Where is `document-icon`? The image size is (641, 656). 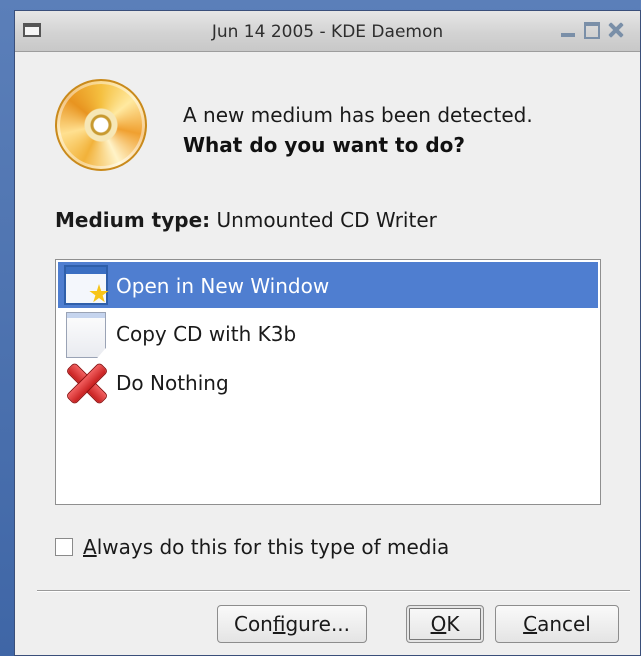 document-icon is located at coordinates (86, 335).